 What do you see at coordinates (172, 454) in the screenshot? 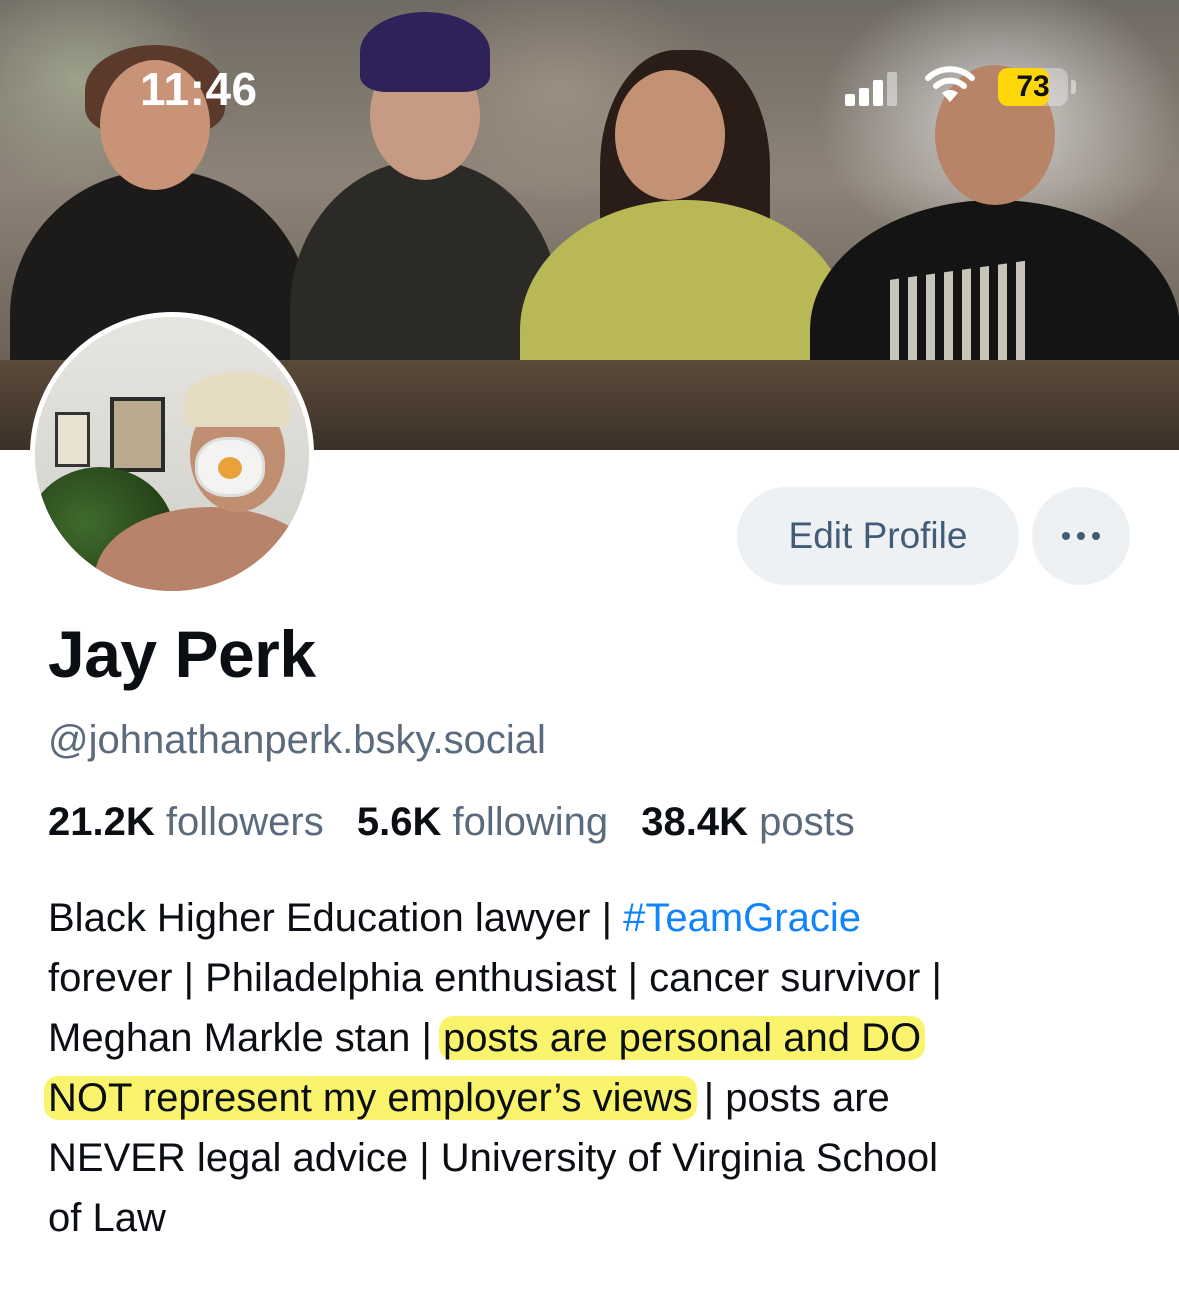
I see `profile-avatar` at bounding box center [172, 454].